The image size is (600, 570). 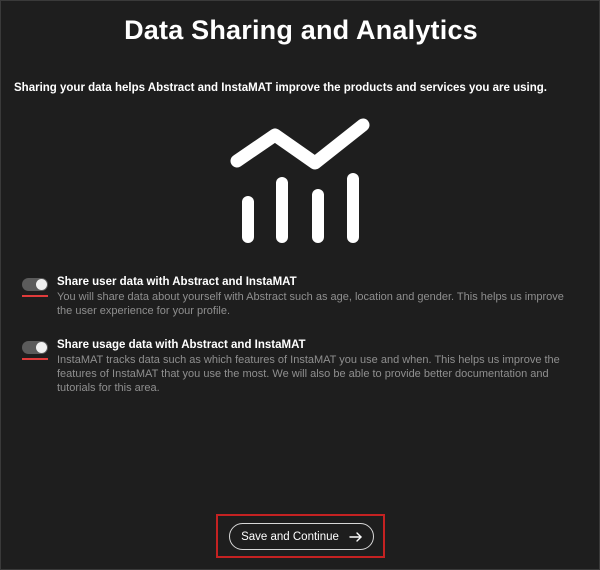 What do you see at coordinates (300, 180) in the screenshot?
I see `analytics-chart-icon` at bounding box center [300, 180].